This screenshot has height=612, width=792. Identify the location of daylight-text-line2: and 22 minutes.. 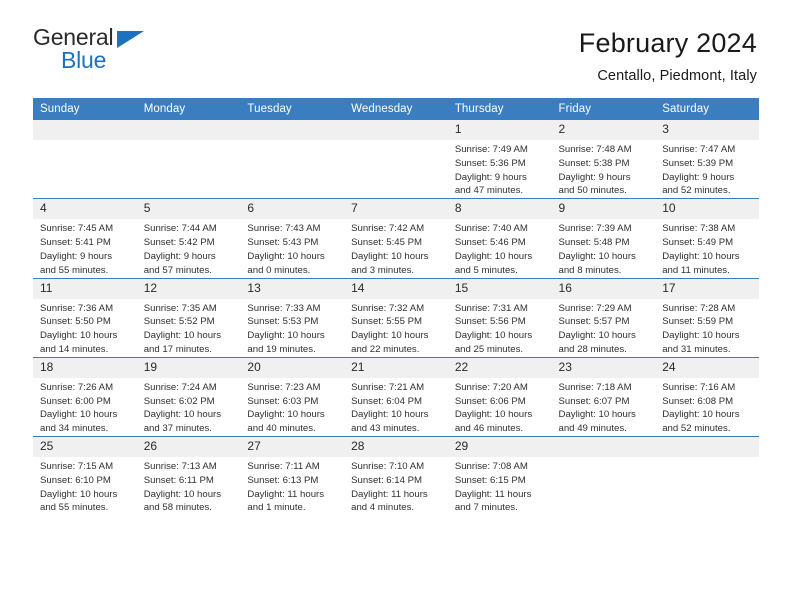
(385, 349).